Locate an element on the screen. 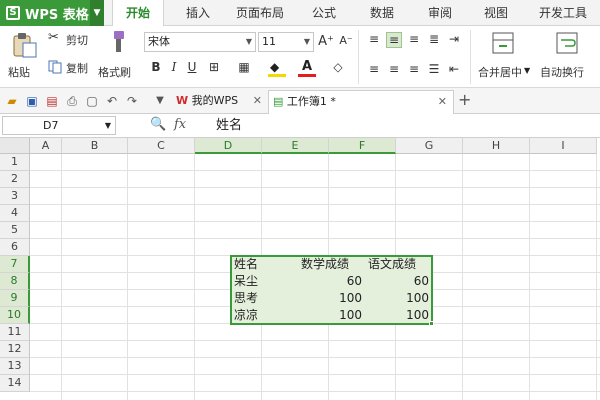  clear-format-icon: ◇ is located at coordinates (338, 67).